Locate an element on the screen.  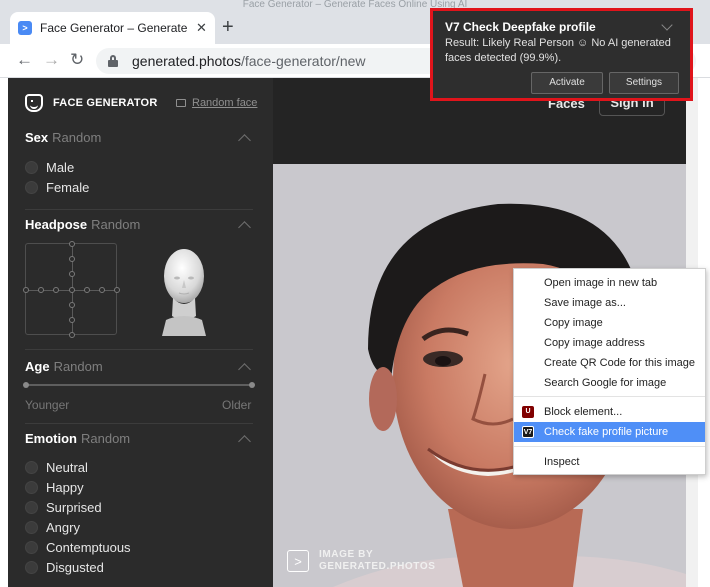
option-label: Surprised is located at coordinates (74, 507).